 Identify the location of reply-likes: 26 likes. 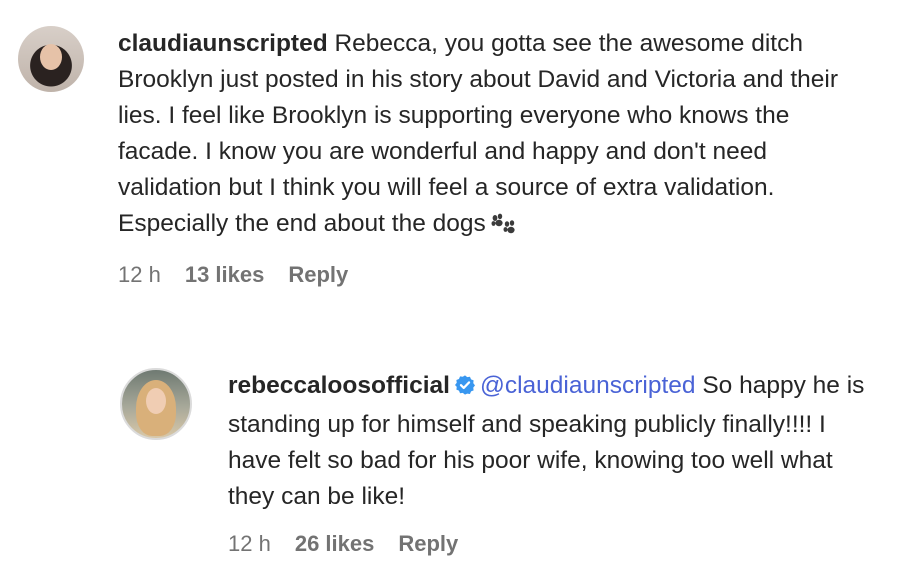
(335, 544).